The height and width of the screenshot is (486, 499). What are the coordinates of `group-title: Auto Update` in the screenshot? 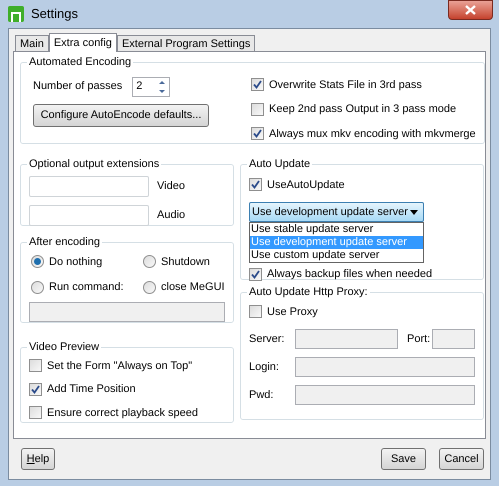 It's located at (280, 164).